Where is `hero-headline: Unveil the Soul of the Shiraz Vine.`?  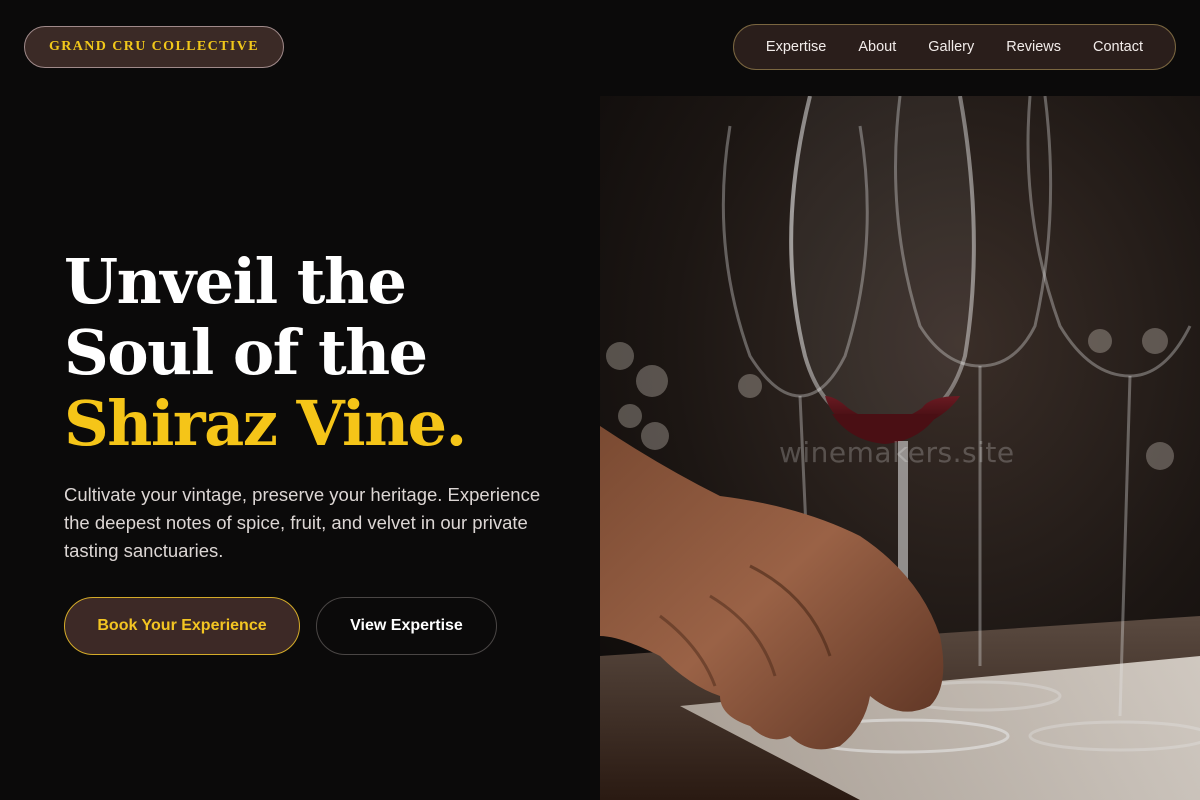 hero-headline: Unveil the Soul of the Shiraz Vine. is located at coordinates (265, 352).